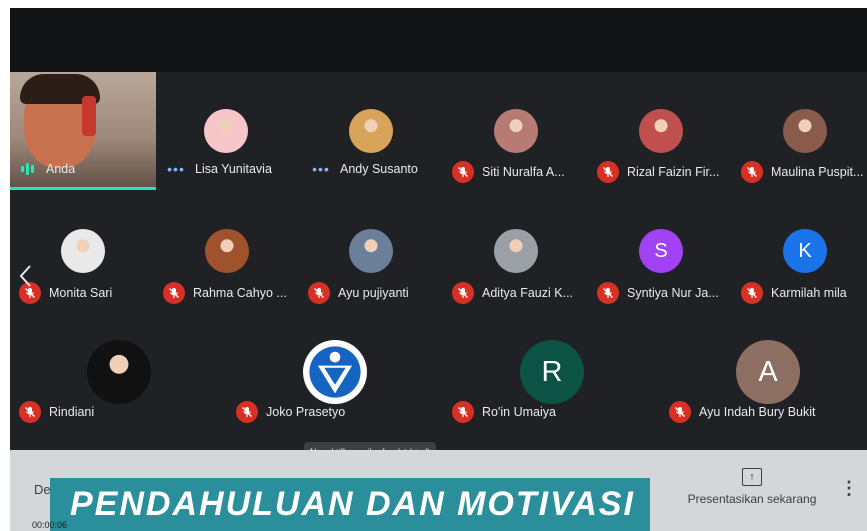  Describe the element at coordinates (27, 169) in the screenshot. I see `audio-level-icon` at that location.